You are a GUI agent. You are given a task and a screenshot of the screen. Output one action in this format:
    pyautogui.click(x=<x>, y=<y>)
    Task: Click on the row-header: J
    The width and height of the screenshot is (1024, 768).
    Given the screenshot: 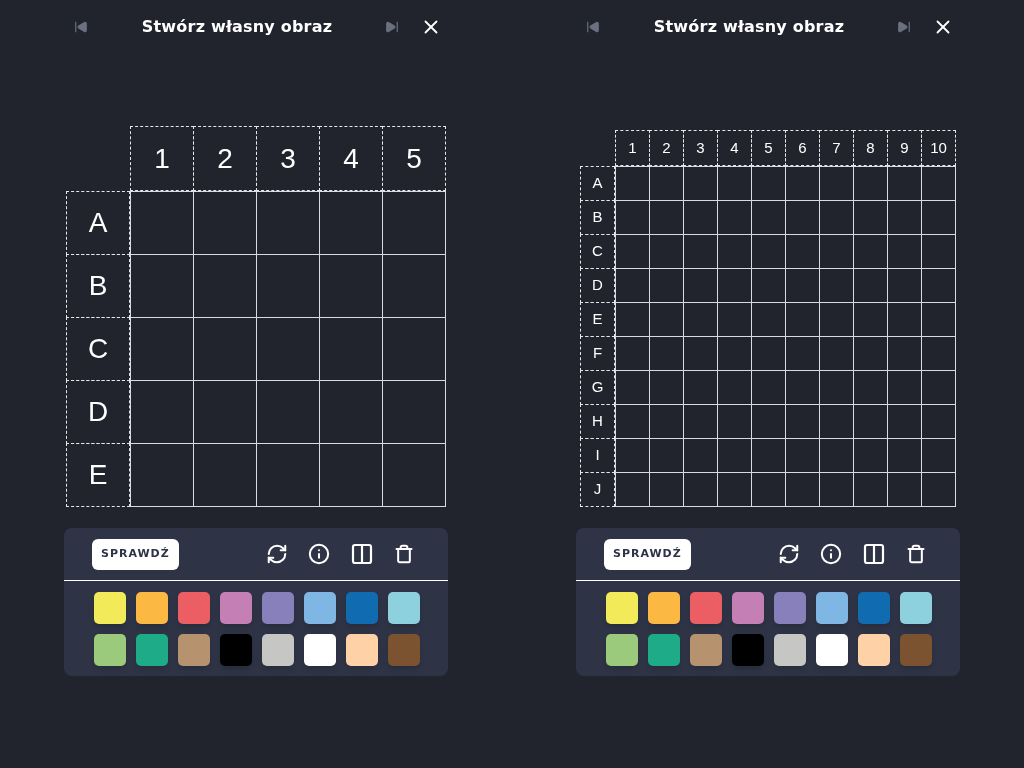 What is the action you would take?
    pyautogui.click(x=597, y=489)
    